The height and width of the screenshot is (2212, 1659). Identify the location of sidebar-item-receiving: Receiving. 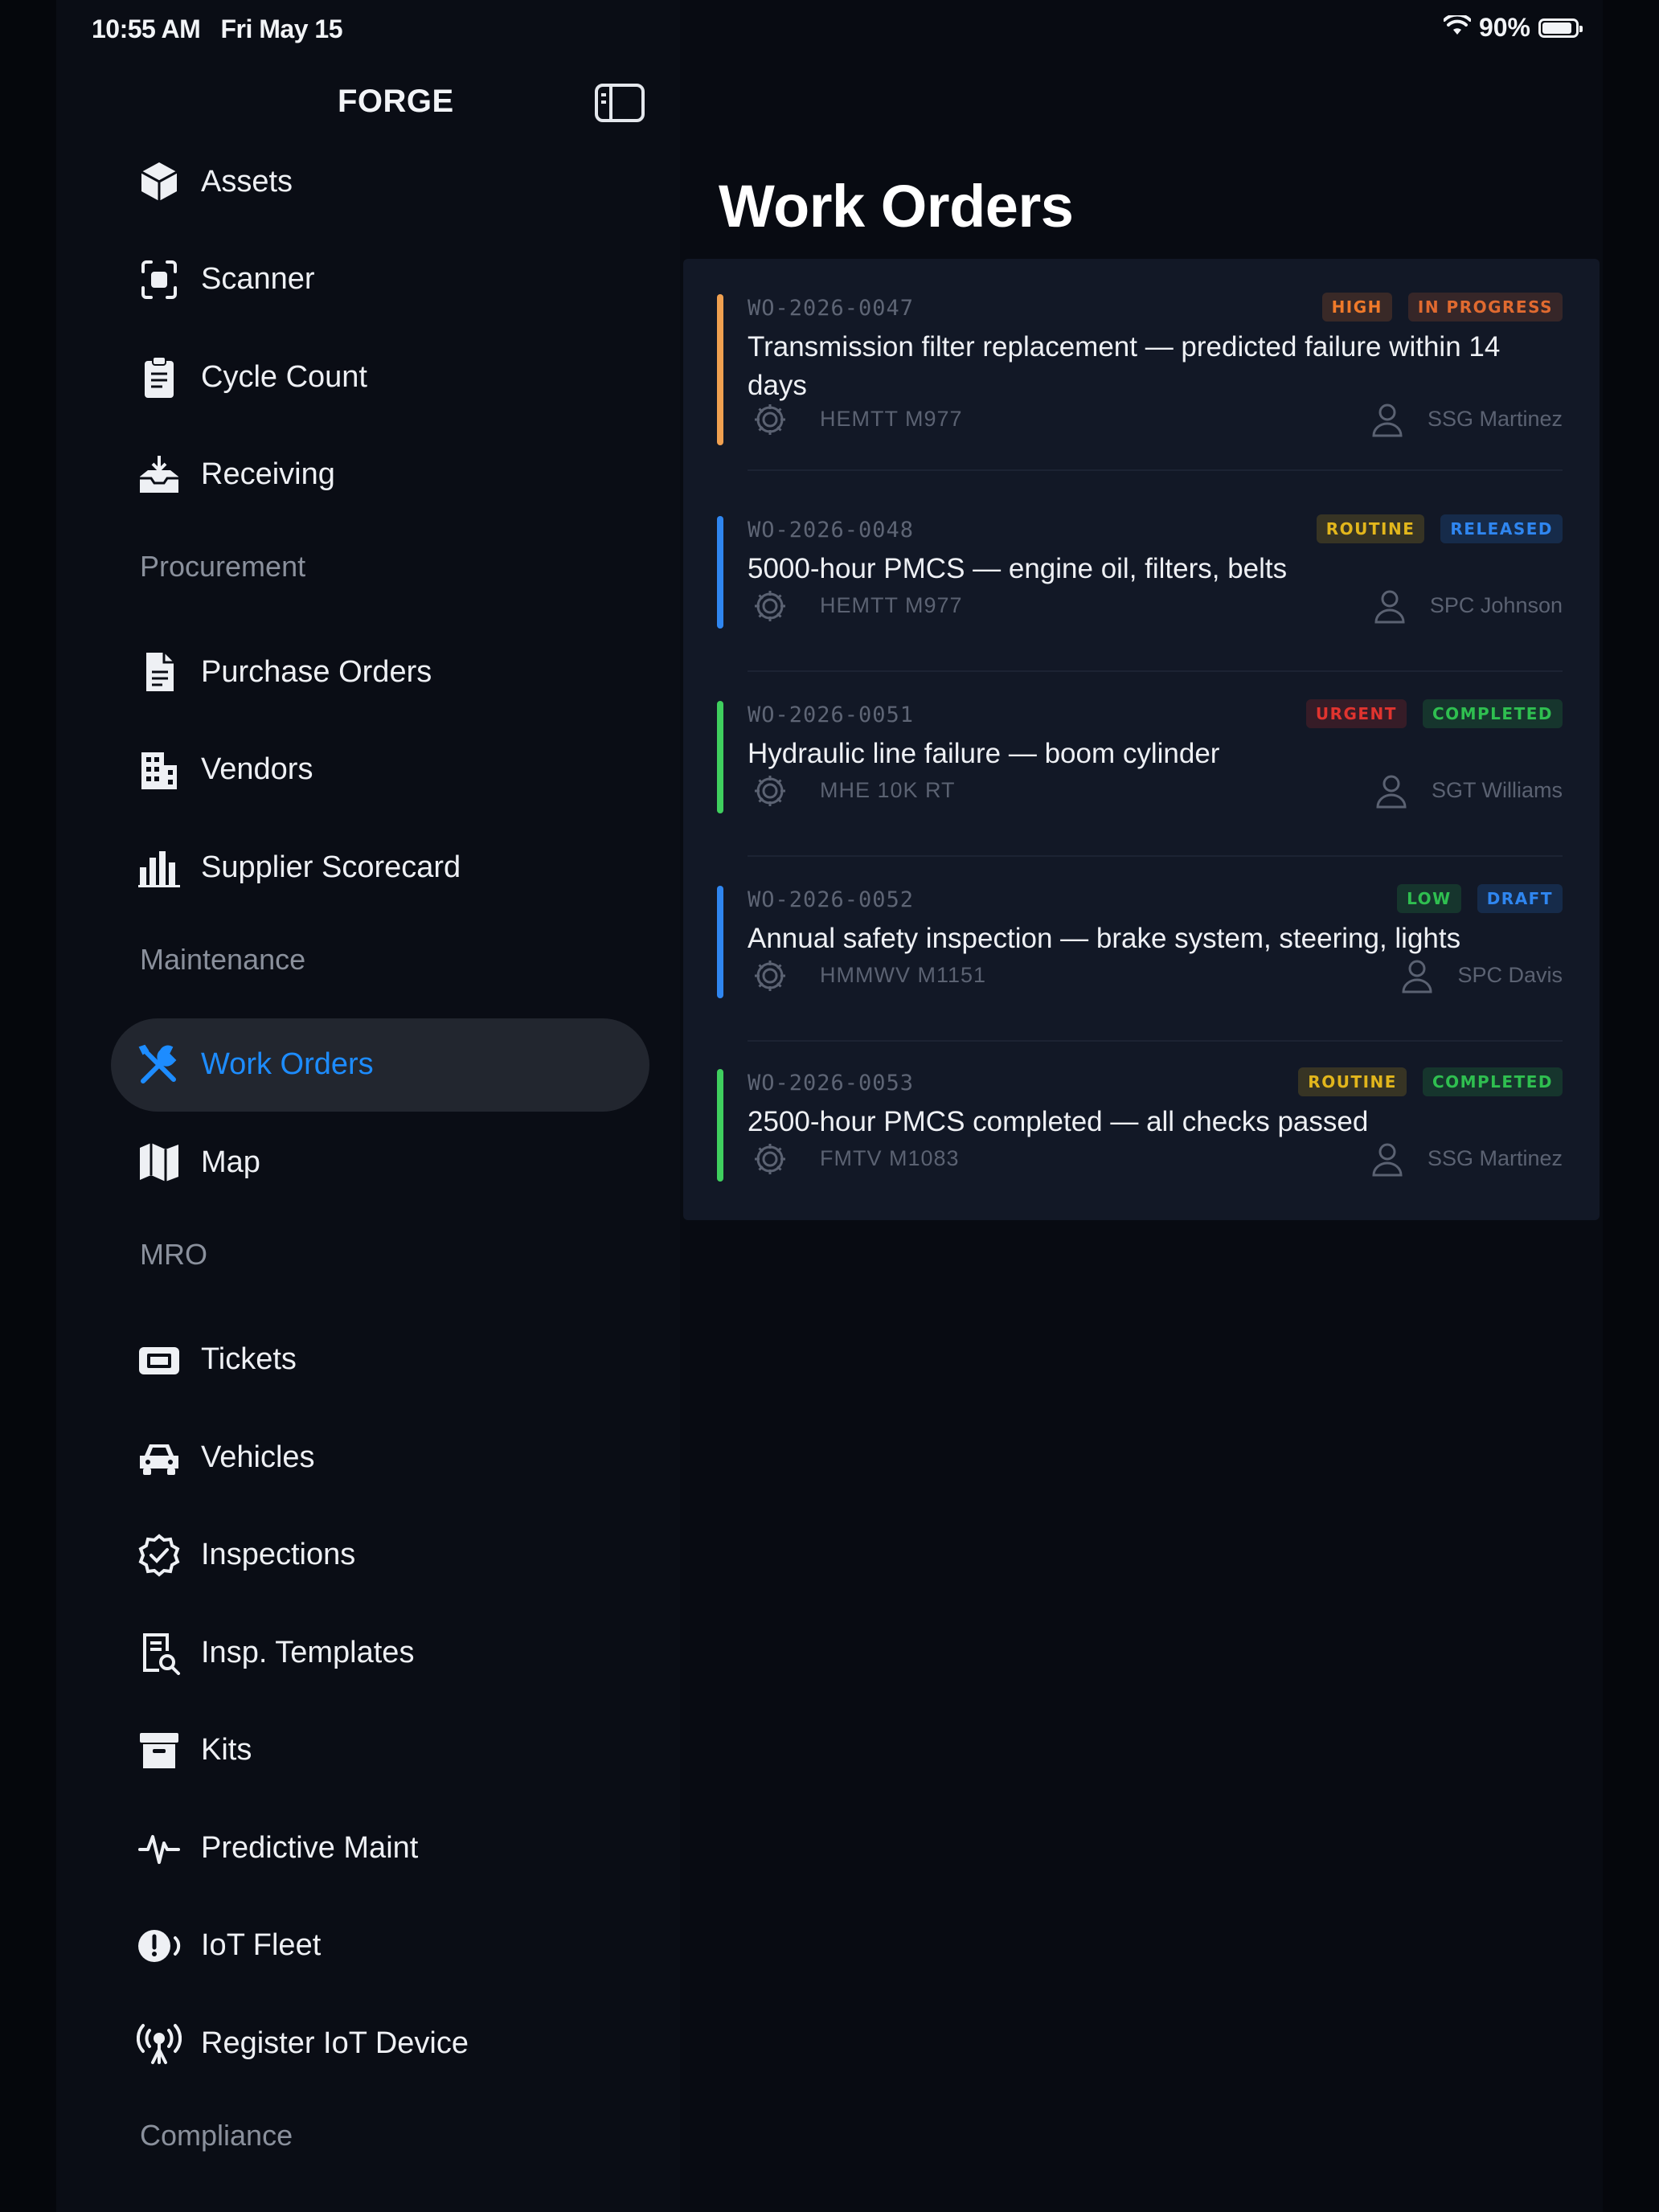
(380, 475).